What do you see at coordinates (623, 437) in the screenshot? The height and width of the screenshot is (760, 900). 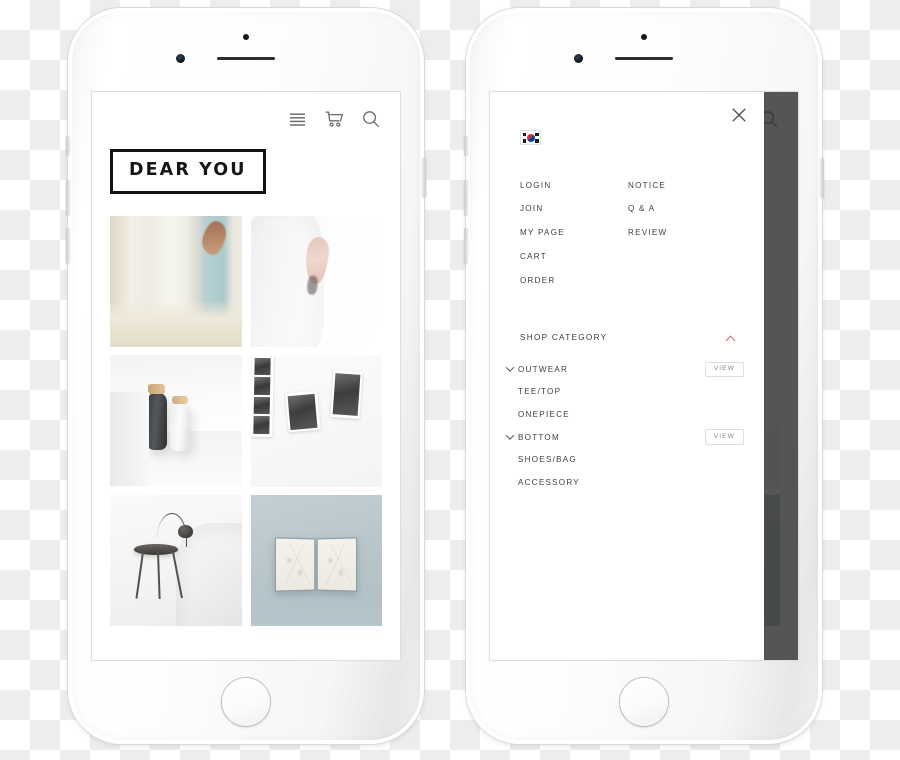 I see `category-row-bottom: BOTTOM VIEW` at bounding box center [623, 437].